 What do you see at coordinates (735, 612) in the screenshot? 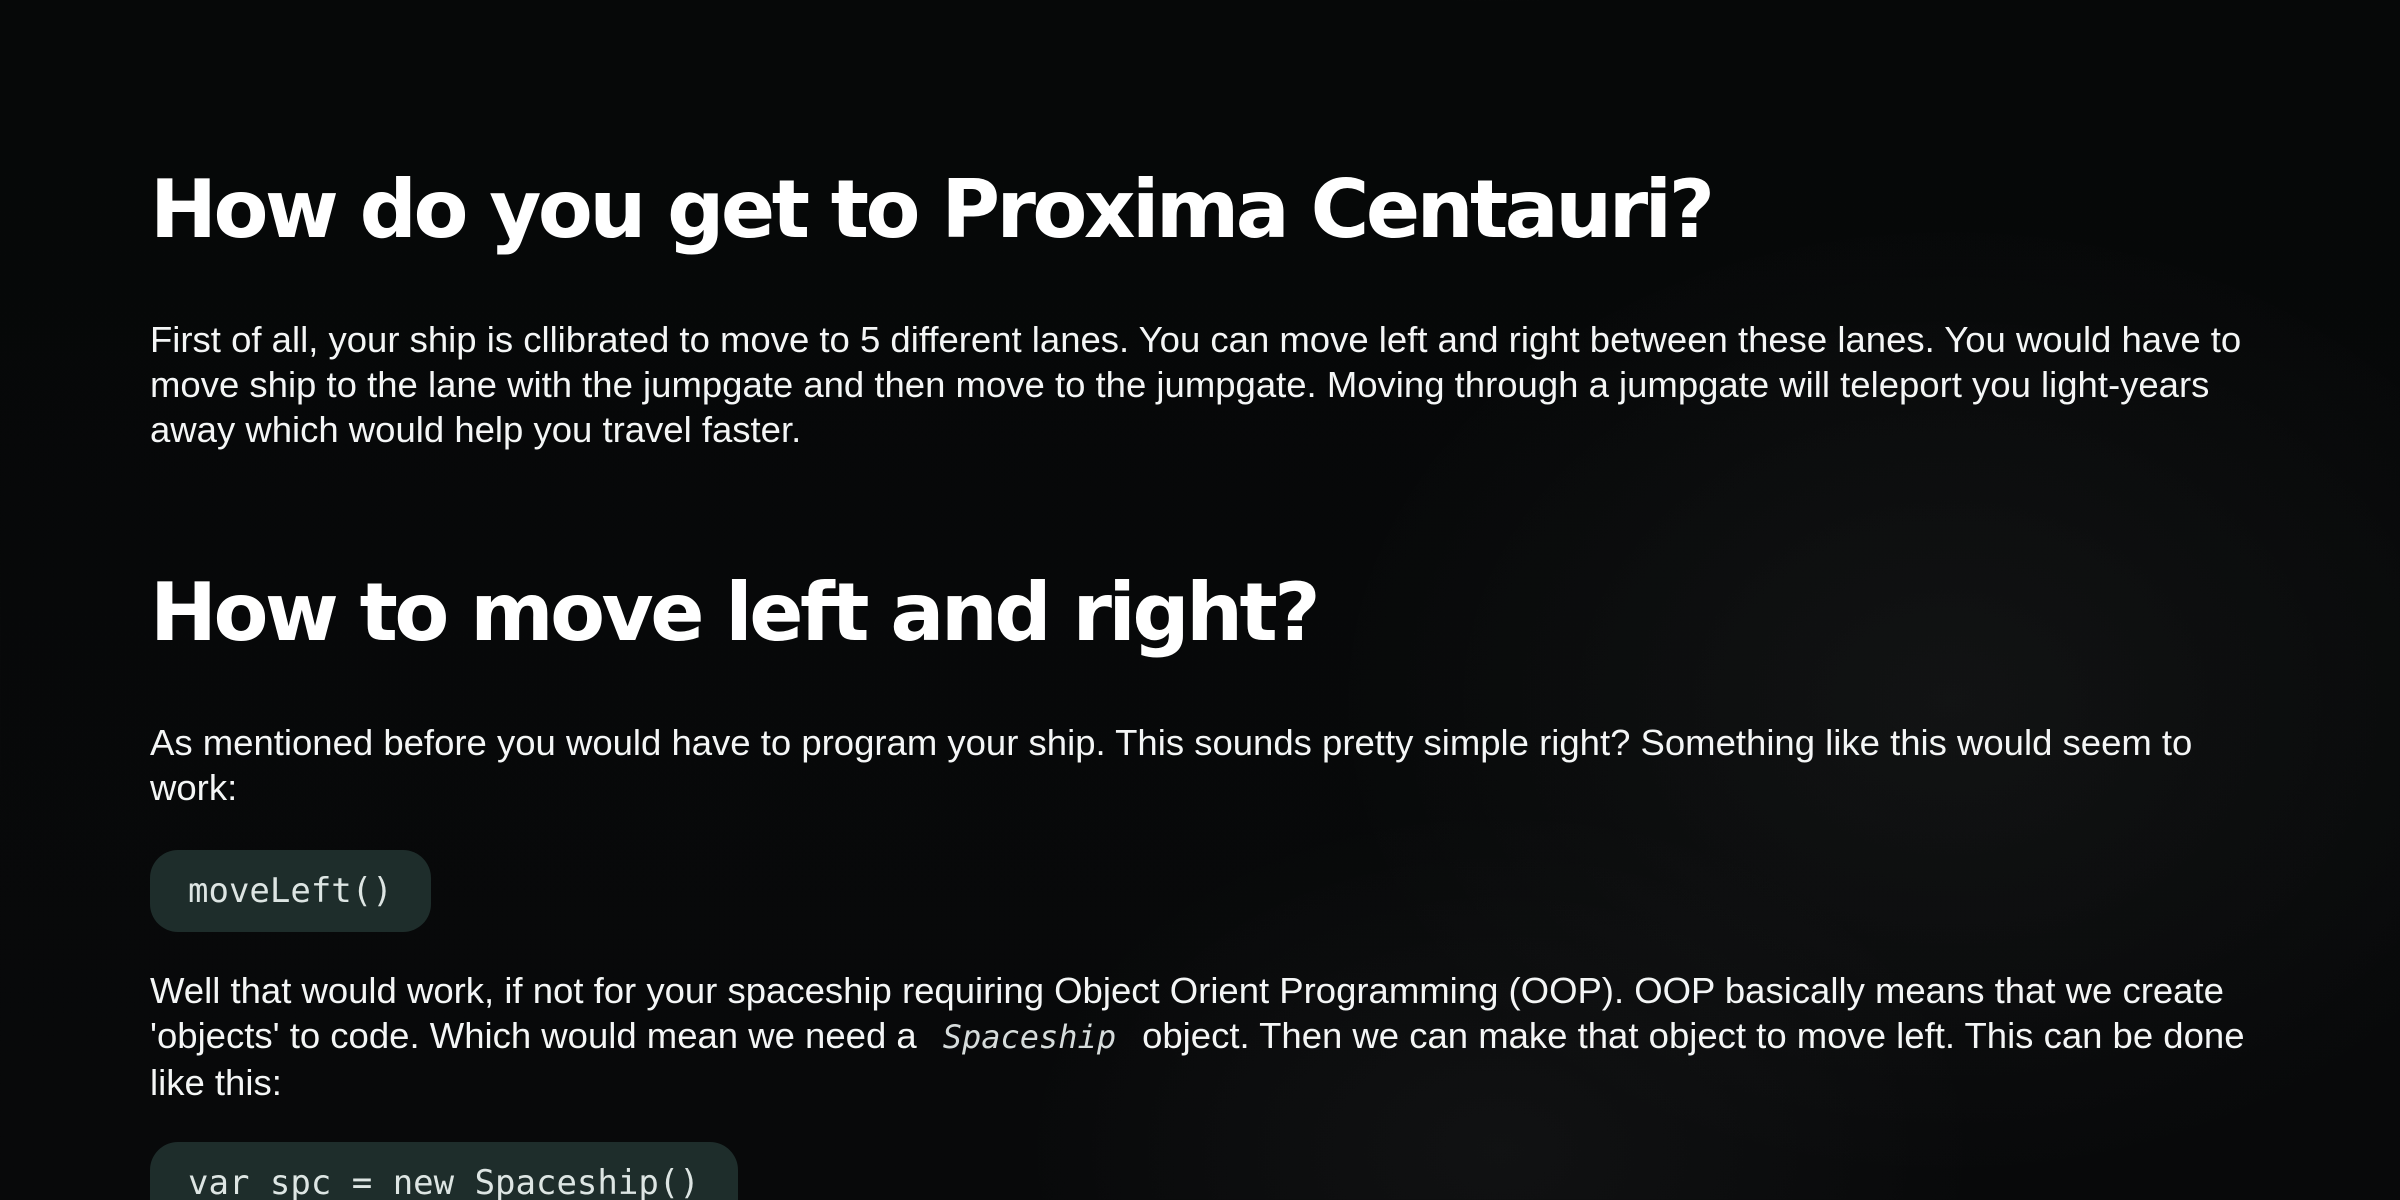
I see `heading-move-left-right: How to move left and right?` at bounding box center [735, 612].